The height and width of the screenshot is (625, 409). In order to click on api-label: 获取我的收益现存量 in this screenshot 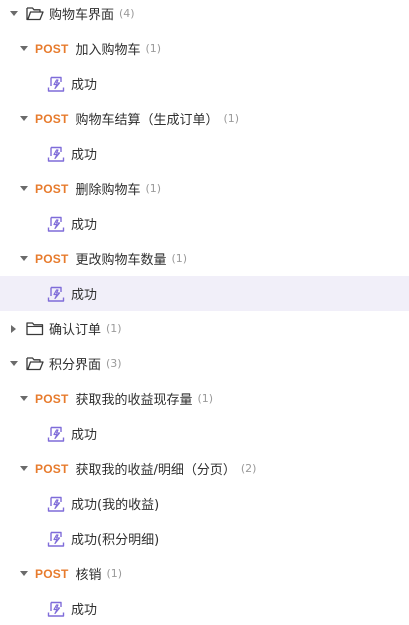, I will do `click(134, 400)`.